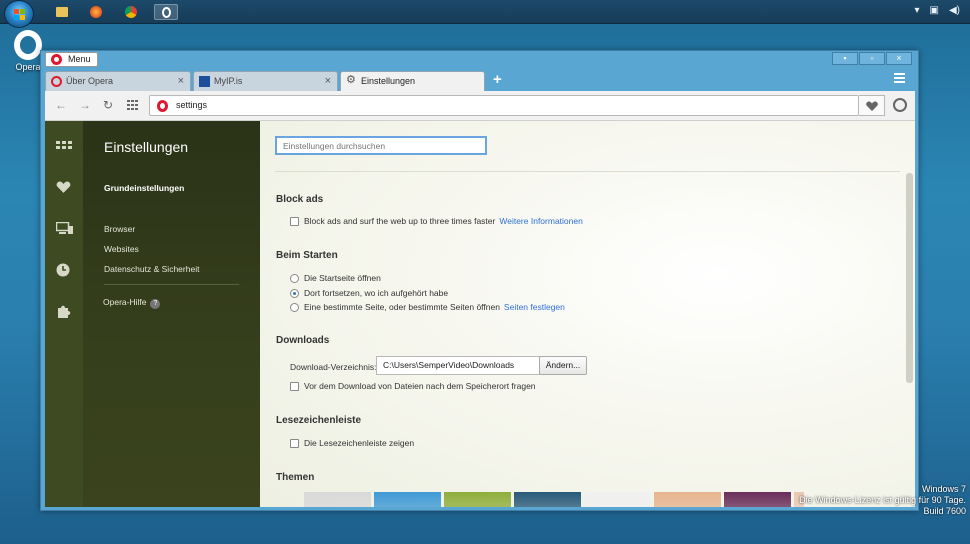 The image size is (970, 544). I want to click on tab-menu-icon, so click(899, 78).